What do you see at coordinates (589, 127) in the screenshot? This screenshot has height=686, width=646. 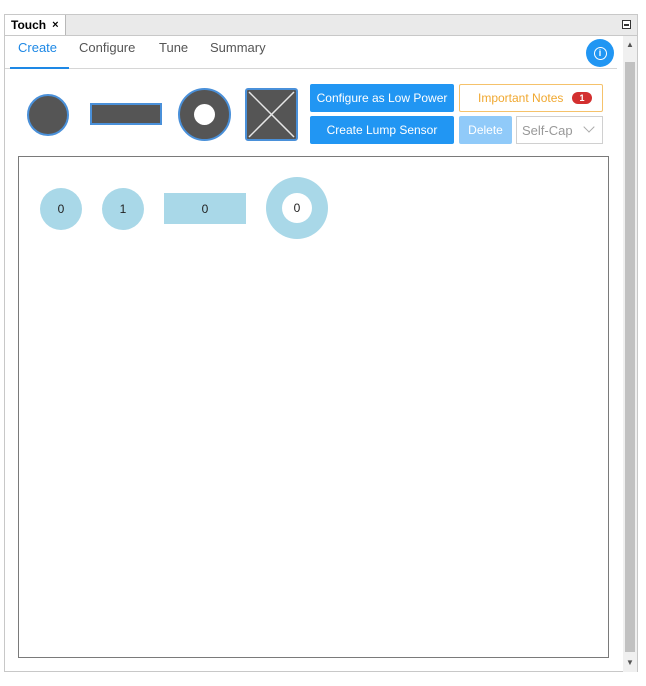 I see `chevron-down-icon` at bounding box center [589, 127].